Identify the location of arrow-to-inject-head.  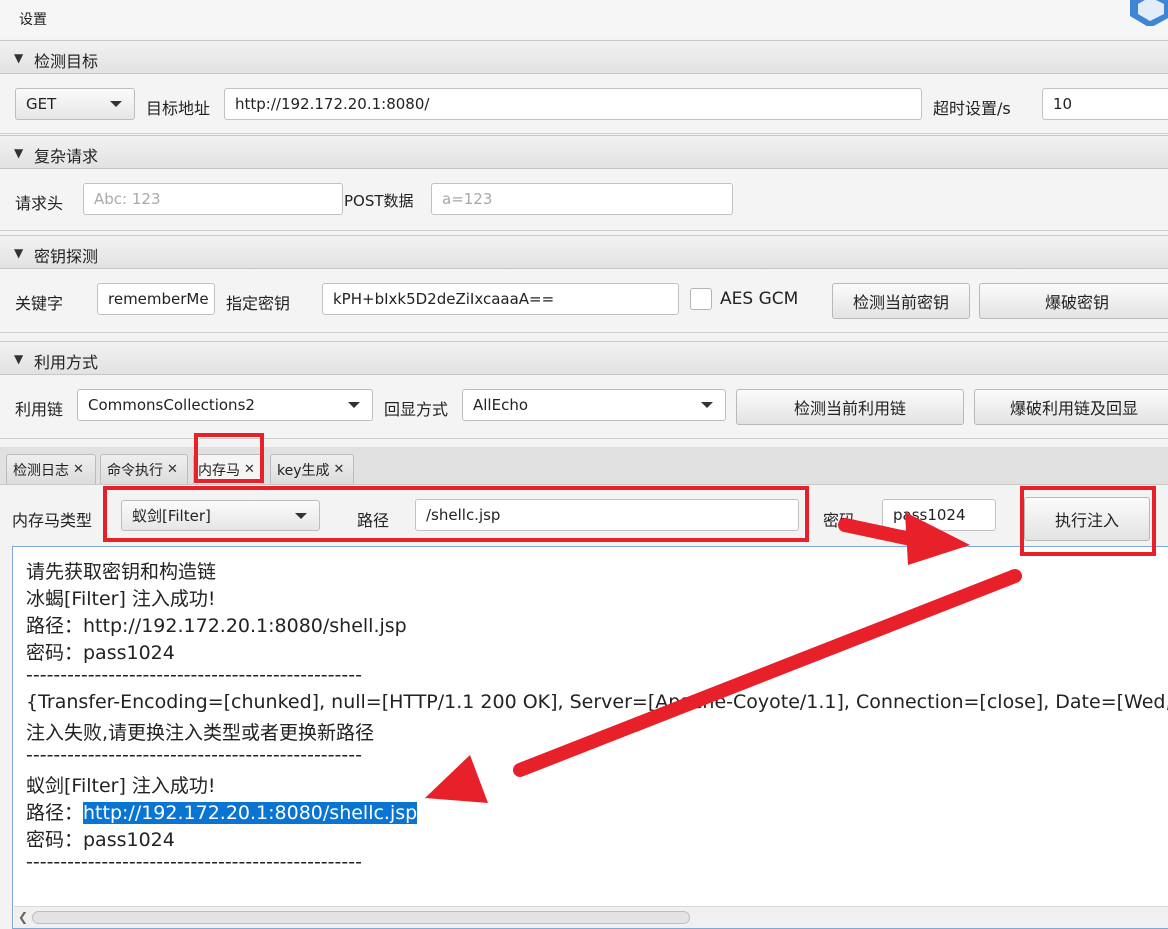
(937, 538).